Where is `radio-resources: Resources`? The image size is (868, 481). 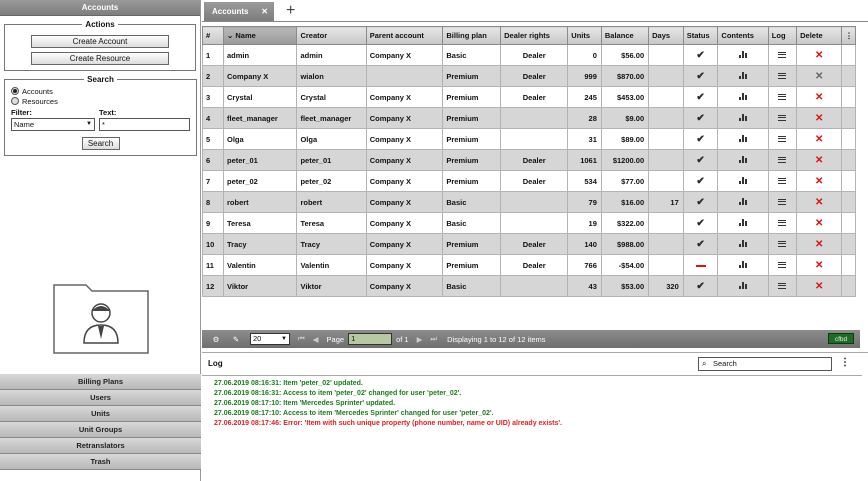 radio-resources: Resources is located at coordinates (100, 101).